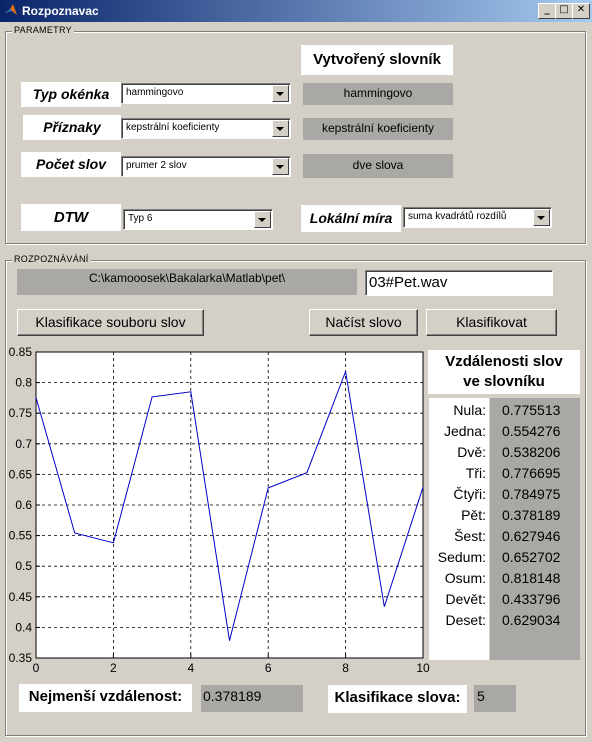  I want to click on x-tick-label: 2, so click(113, 668).